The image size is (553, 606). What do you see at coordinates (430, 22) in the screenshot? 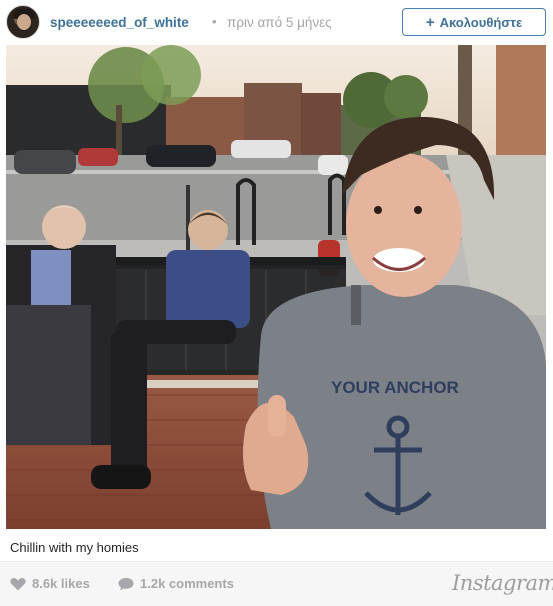
I see `plus-icon: +` at bounding box center [430, 22].